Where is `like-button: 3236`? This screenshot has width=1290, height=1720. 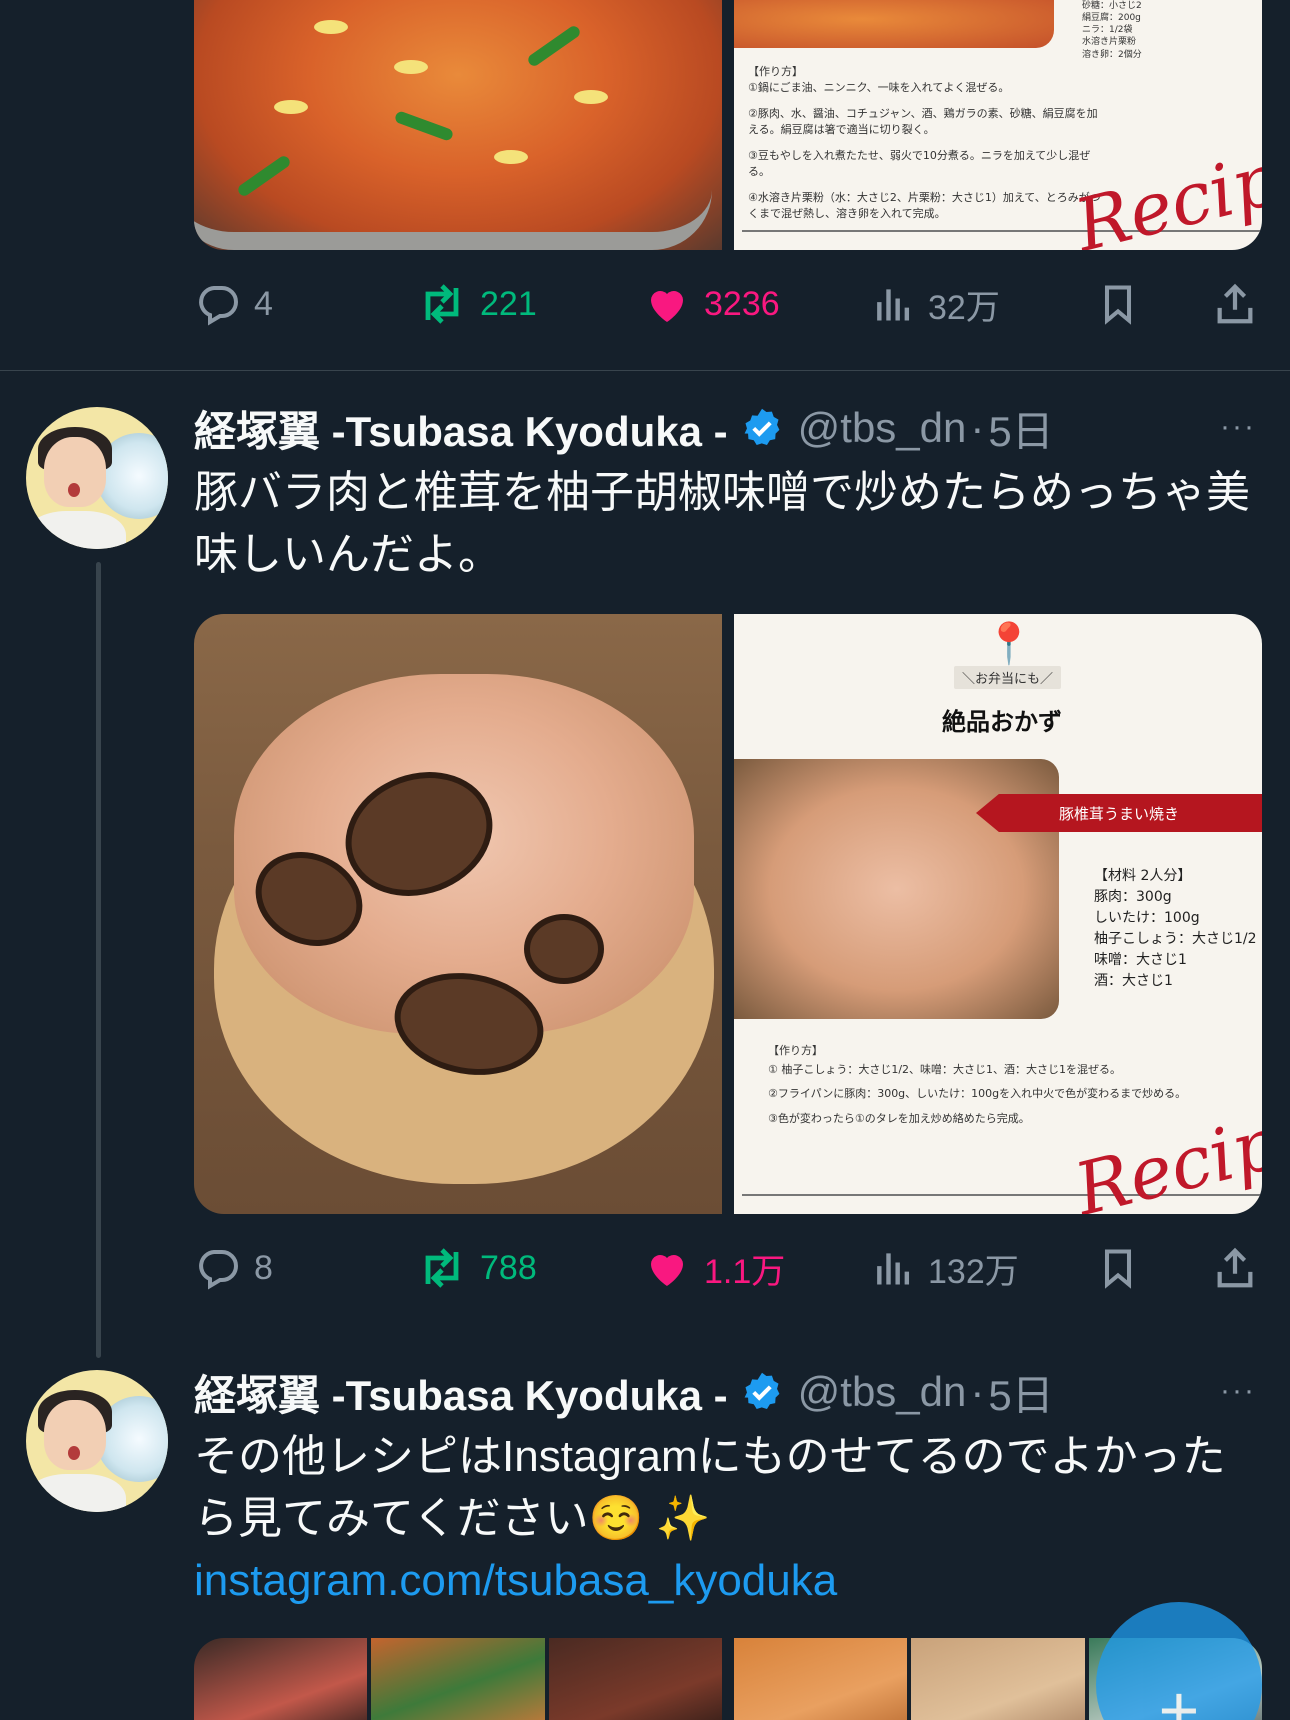
like-button: 3236 is located at coordinates (757, 304).